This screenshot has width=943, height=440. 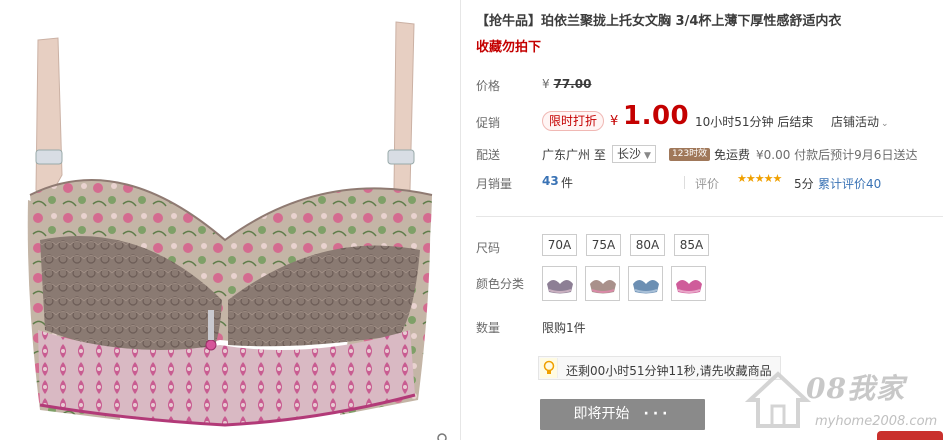 What do you see at coordinates (573, 121) in the screenshot?
I see `promo-badge: 限时打折` at bounding box center [573, 121].